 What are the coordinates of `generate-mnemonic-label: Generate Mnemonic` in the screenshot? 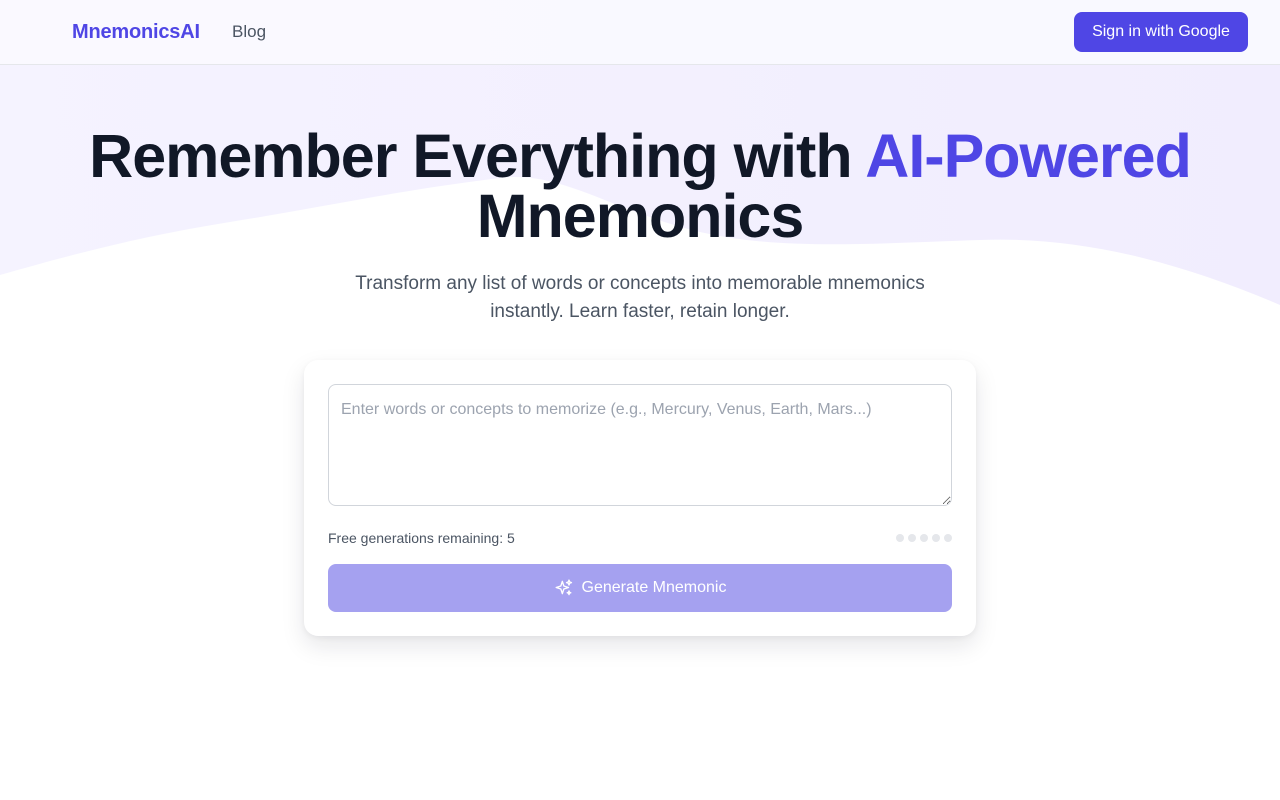 It's located at (654, 587).